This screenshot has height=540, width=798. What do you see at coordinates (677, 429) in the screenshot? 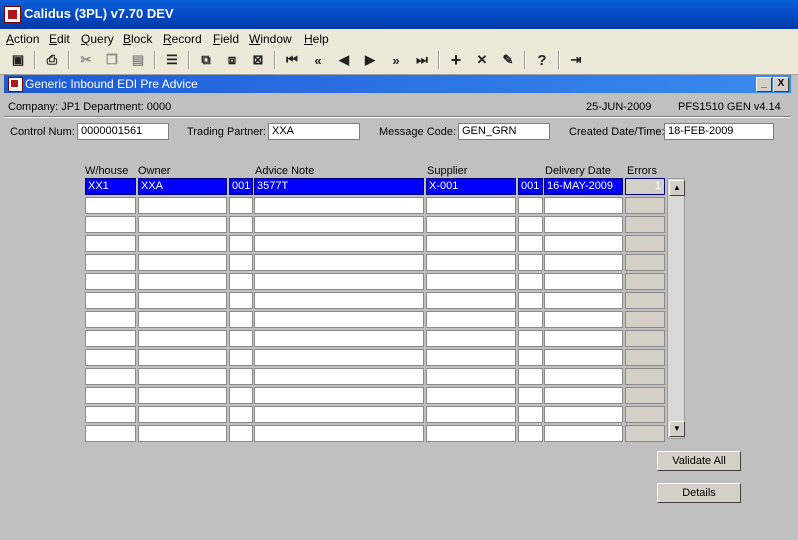
I see `scroll-down-icon: ▼` at bounding box center [677, 429].